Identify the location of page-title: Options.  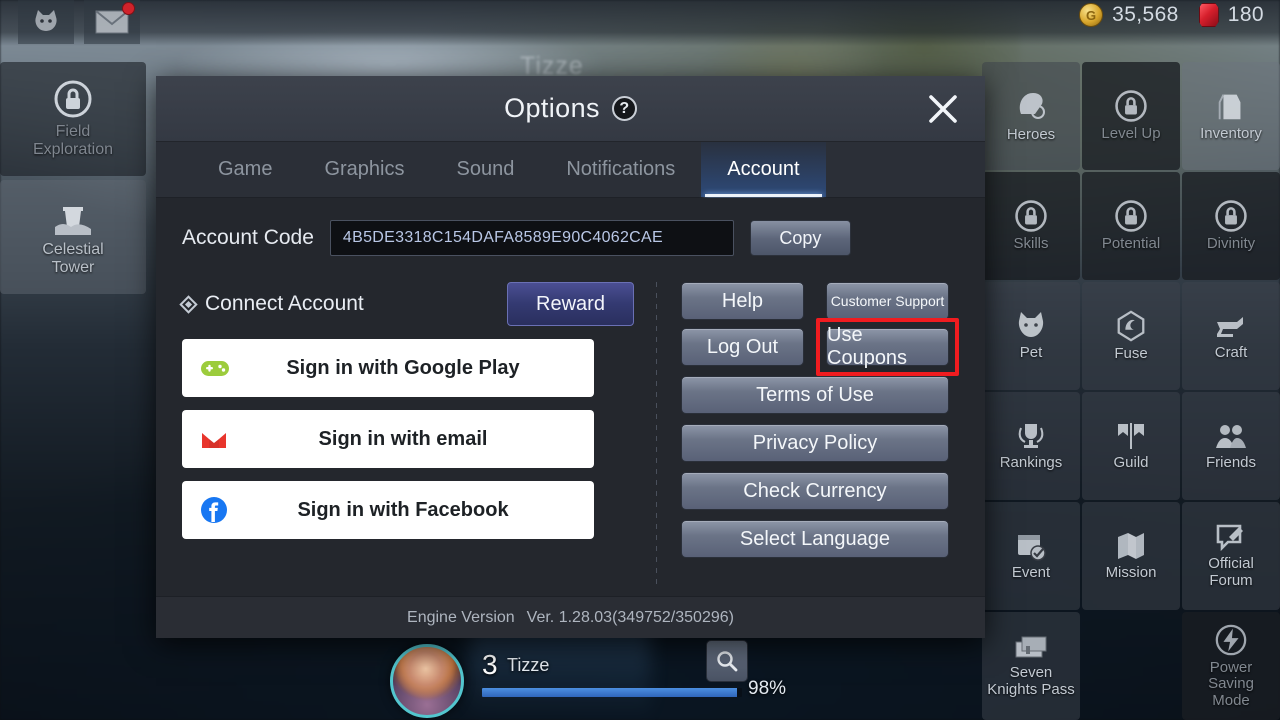
(552, 108).